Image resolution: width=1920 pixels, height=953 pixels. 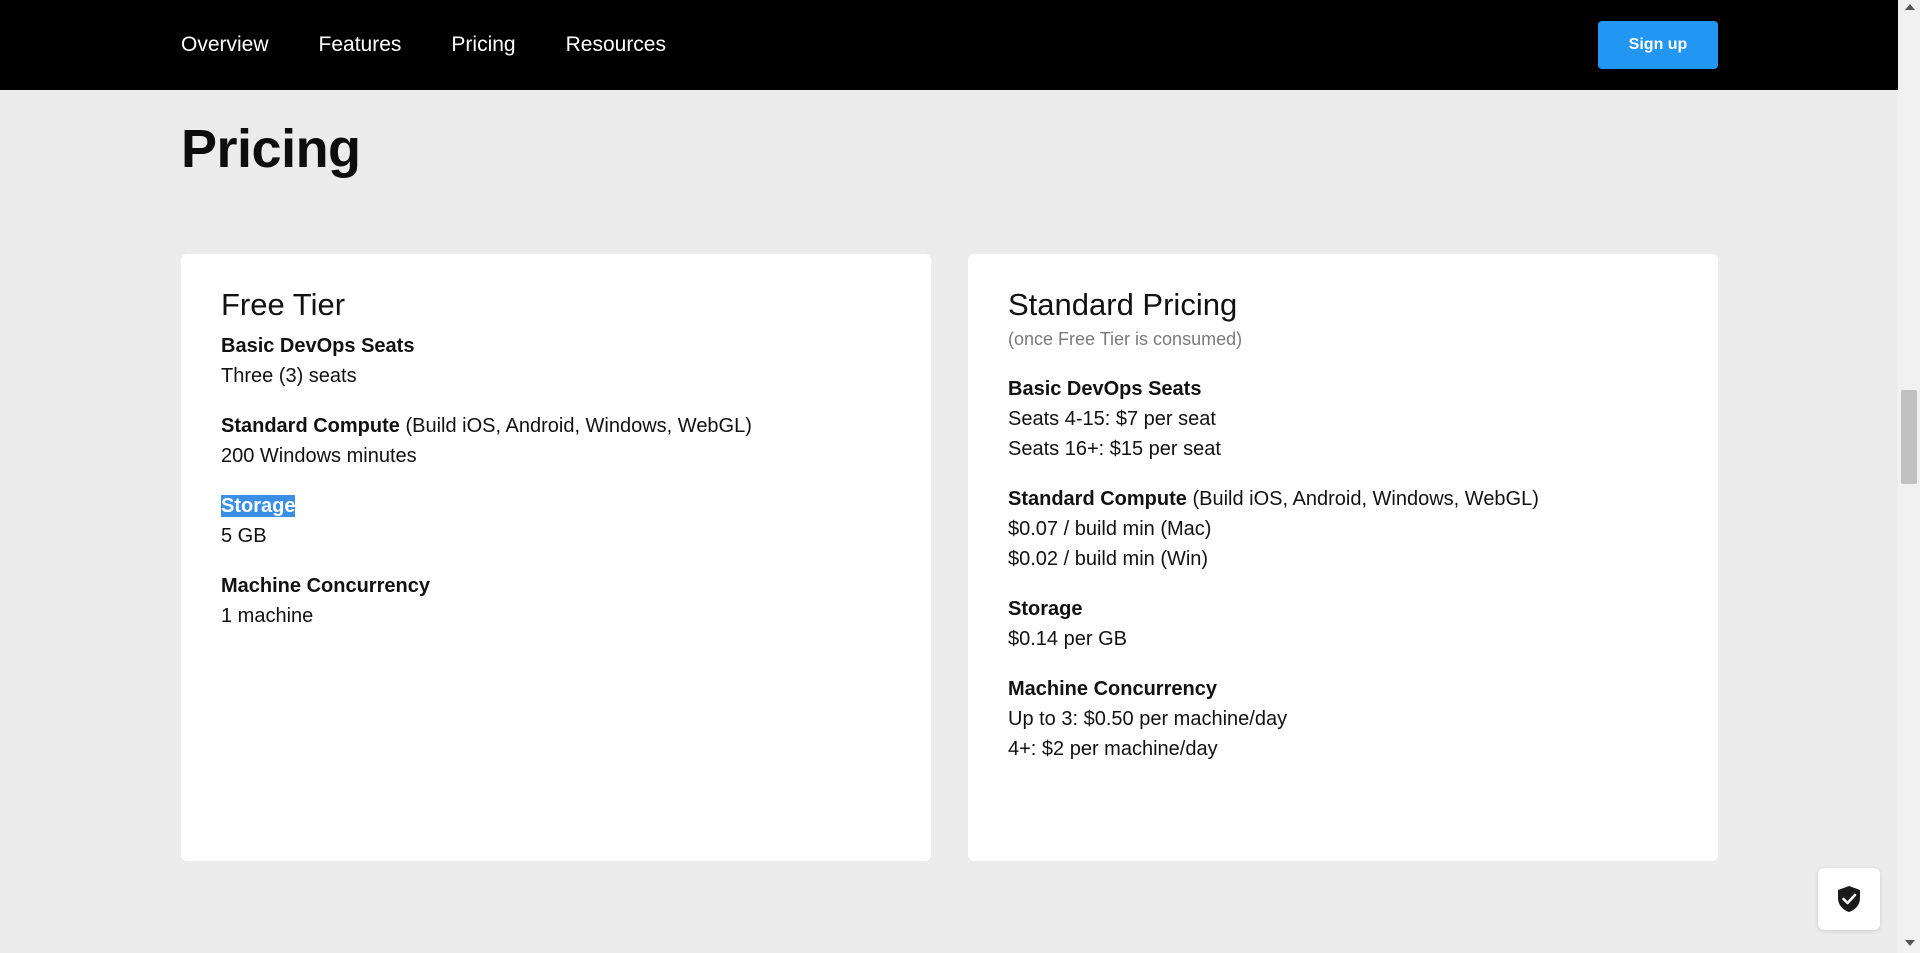 What do you see at coordinates (1045, 609) in the screenshot?
I see `item-label-text: Storage` at bounding box center [1045, 609].